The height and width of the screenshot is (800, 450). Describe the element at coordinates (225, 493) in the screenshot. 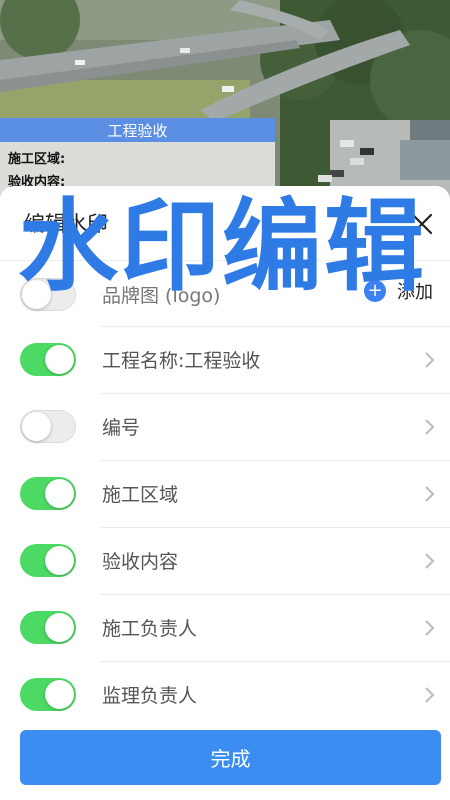

I see `list-item-construction-area: 施工区域` at that location.